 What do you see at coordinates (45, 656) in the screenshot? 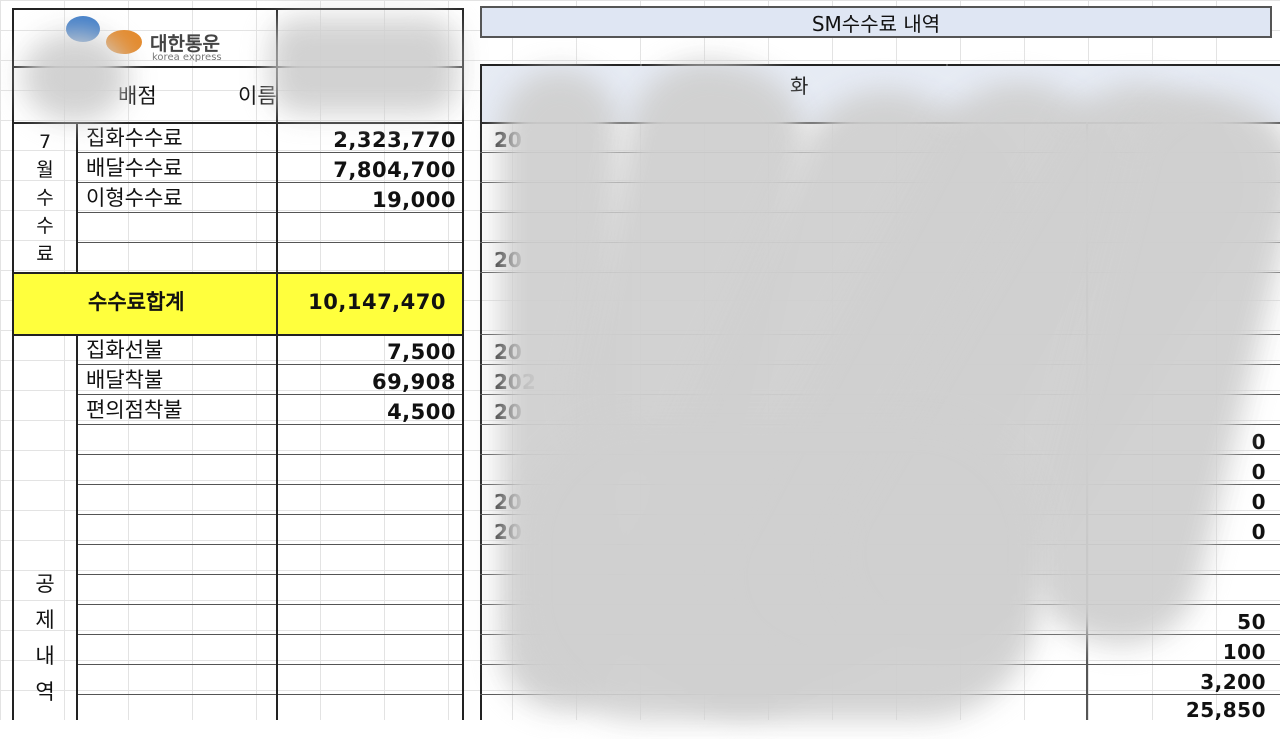
I see `deduction-char: 내` at bounding box center [45, 656].